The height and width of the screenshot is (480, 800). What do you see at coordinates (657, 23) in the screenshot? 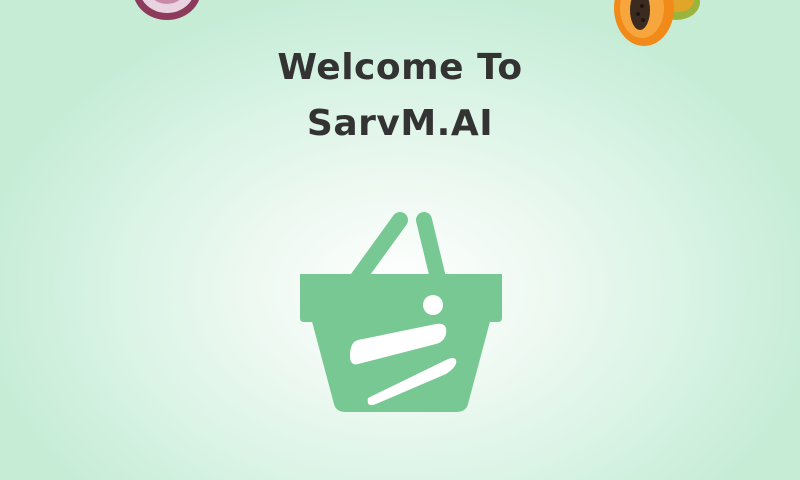
I see `papaya-icon` at bounding box center [657, 23].